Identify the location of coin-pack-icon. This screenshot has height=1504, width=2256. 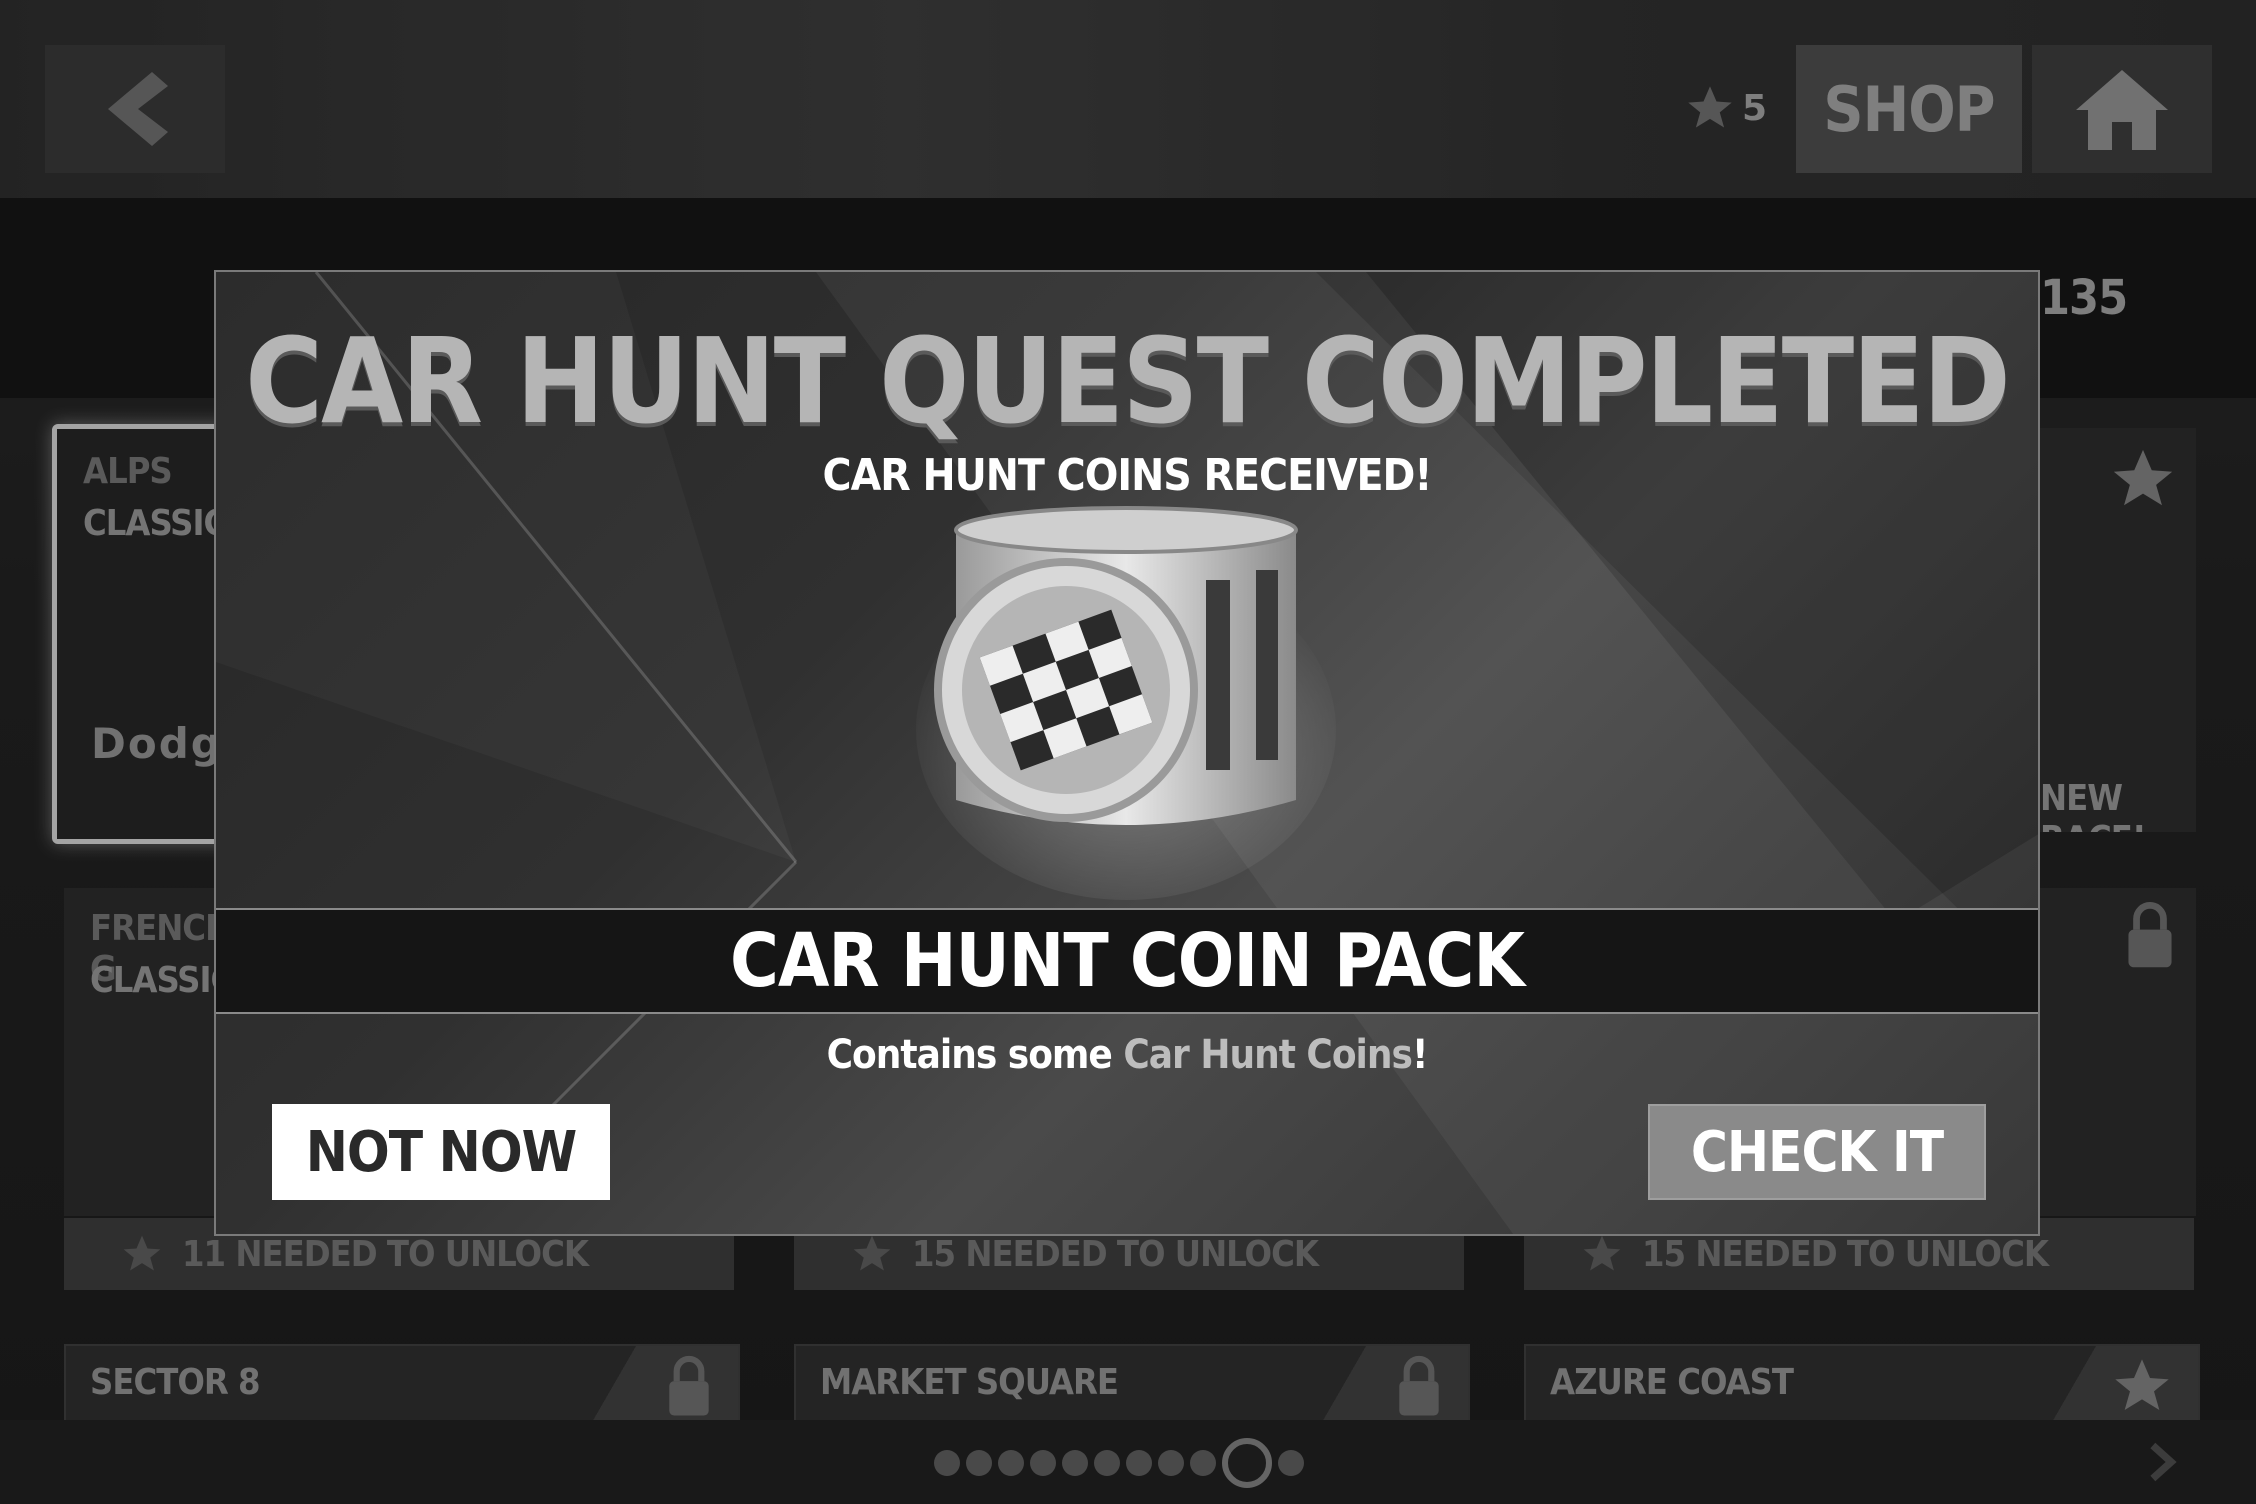
(1126, 703).